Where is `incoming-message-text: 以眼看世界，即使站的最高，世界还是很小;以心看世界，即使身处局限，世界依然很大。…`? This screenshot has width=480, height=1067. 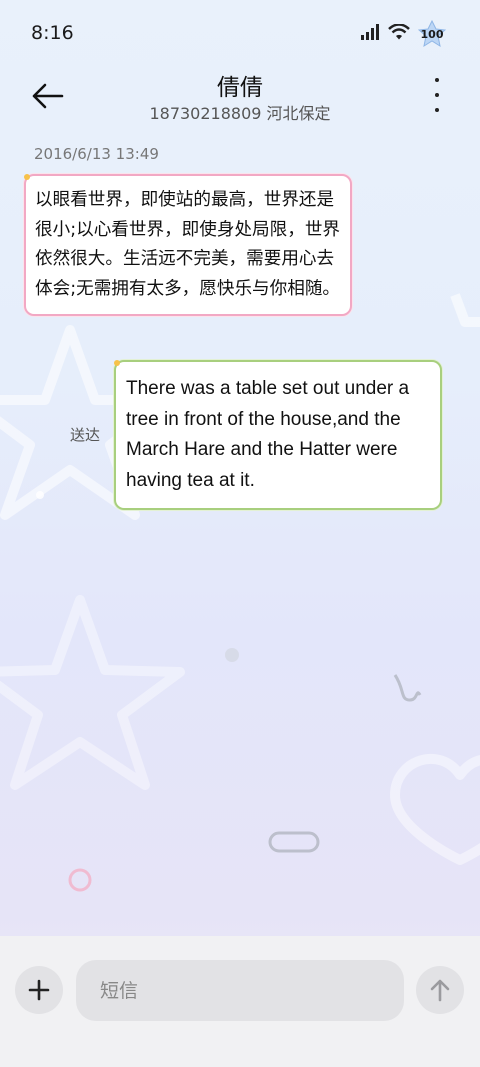 incoming-message-text: 以眼看世界，即使站的最高，世界还是很小;以心看世界，即使身处局限，世界依然很大。… is located at coordinates (188, 244).